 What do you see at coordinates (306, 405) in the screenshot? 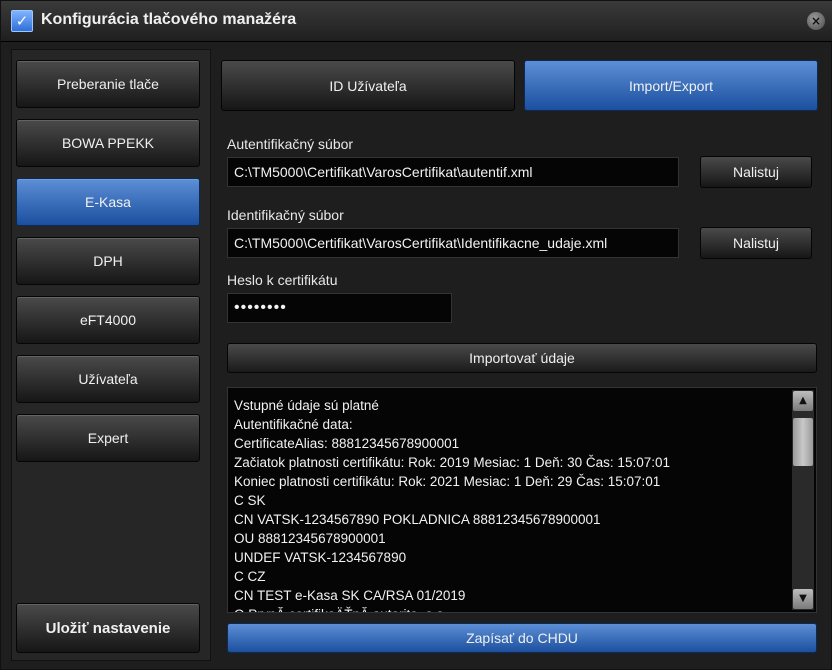
I see `log-line: Vstupné údaje sú platné` at bounding box center [306, 405].